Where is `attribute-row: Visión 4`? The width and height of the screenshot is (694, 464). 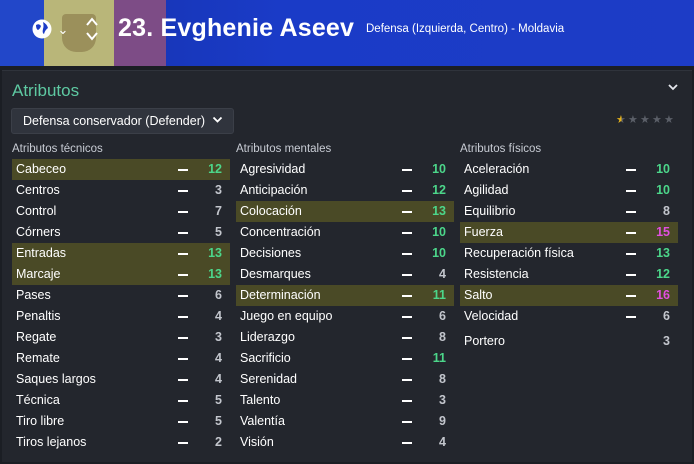 attribute-row: Visión 4 is located at coordinates (345, 442).